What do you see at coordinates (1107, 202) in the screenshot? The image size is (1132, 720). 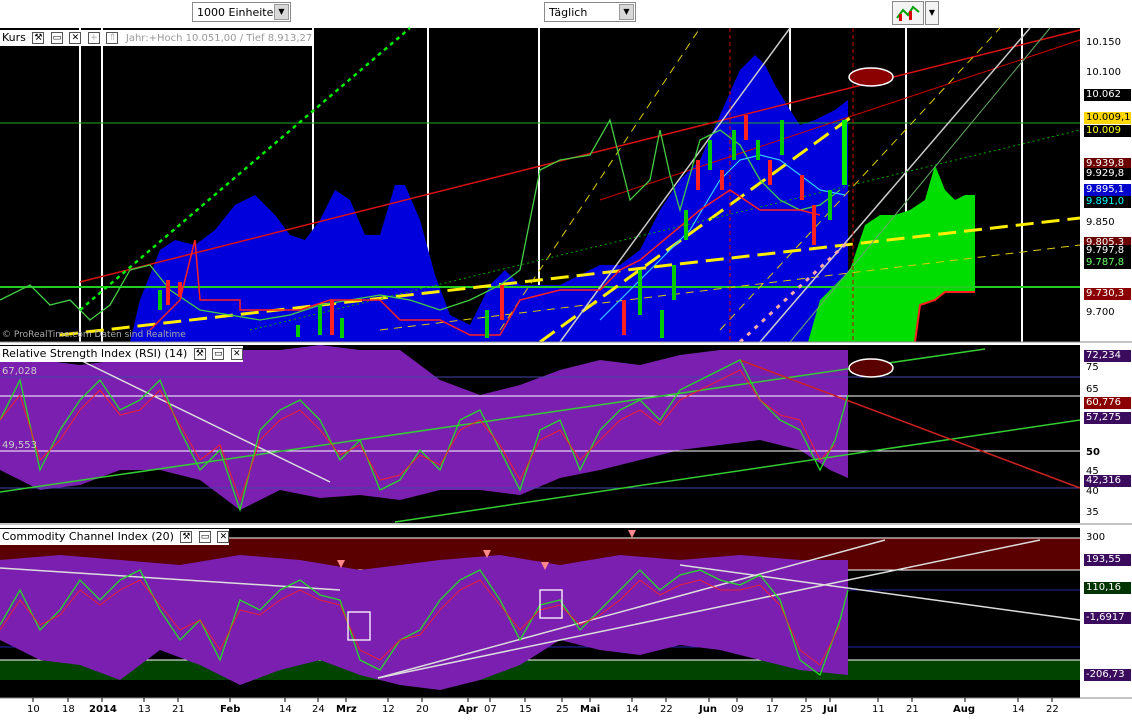 I see `price-tag: 9.891,0` at bounding box center [1107, 202].